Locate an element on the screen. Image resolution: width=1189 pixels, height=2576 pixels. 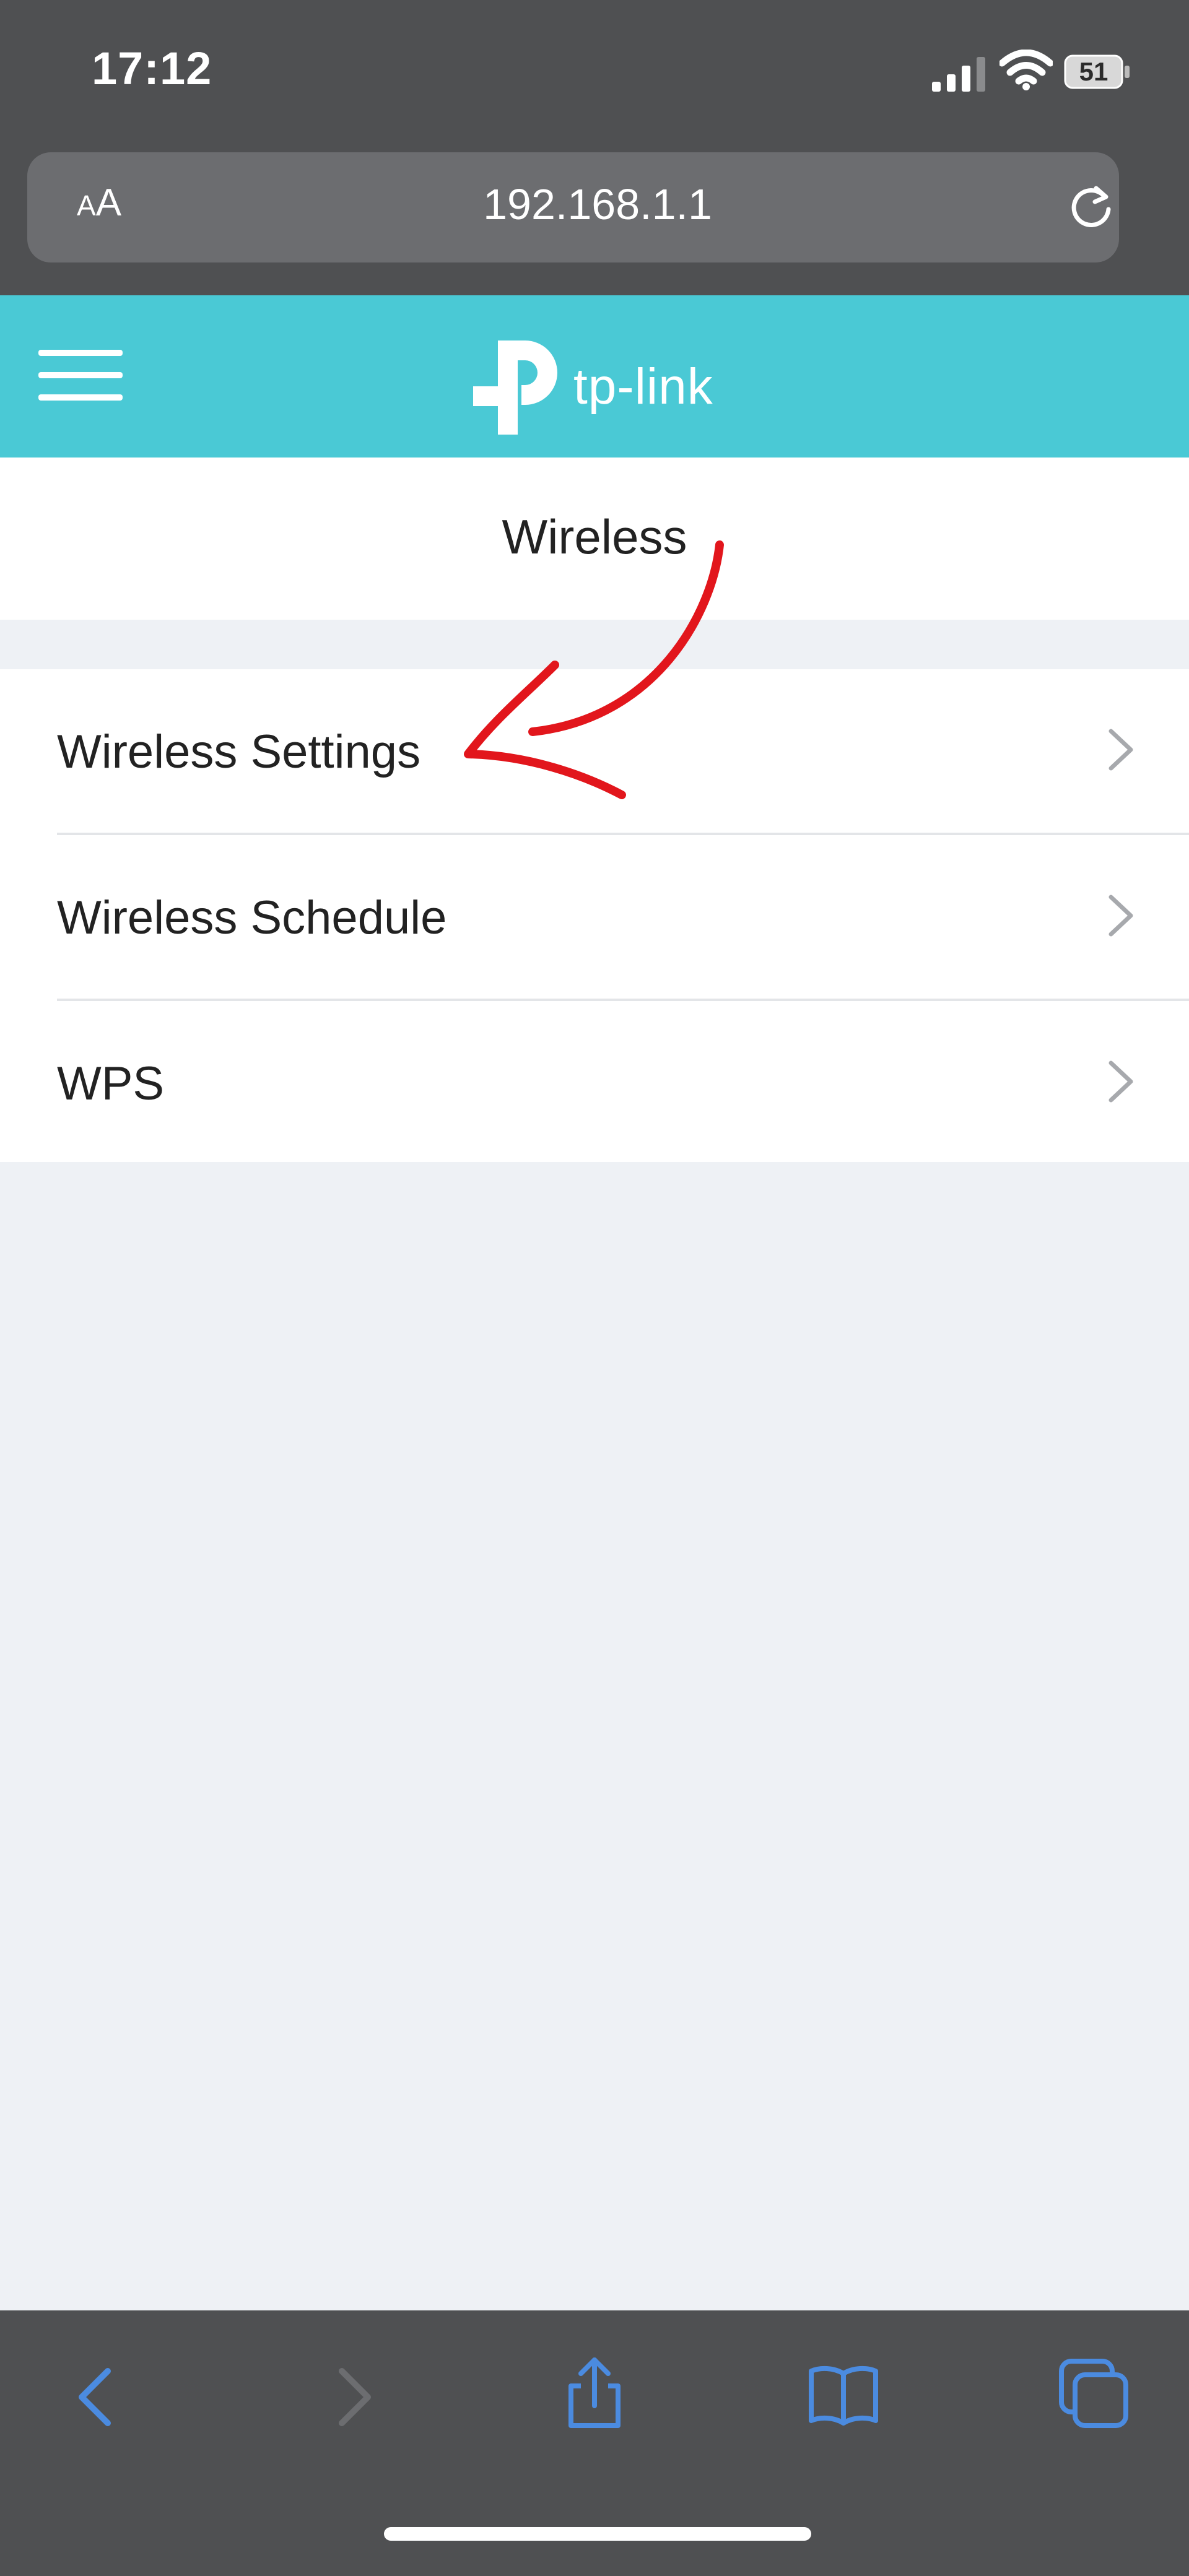
menu-item-label: Wireless Settings is located at coordinates (239, 752).